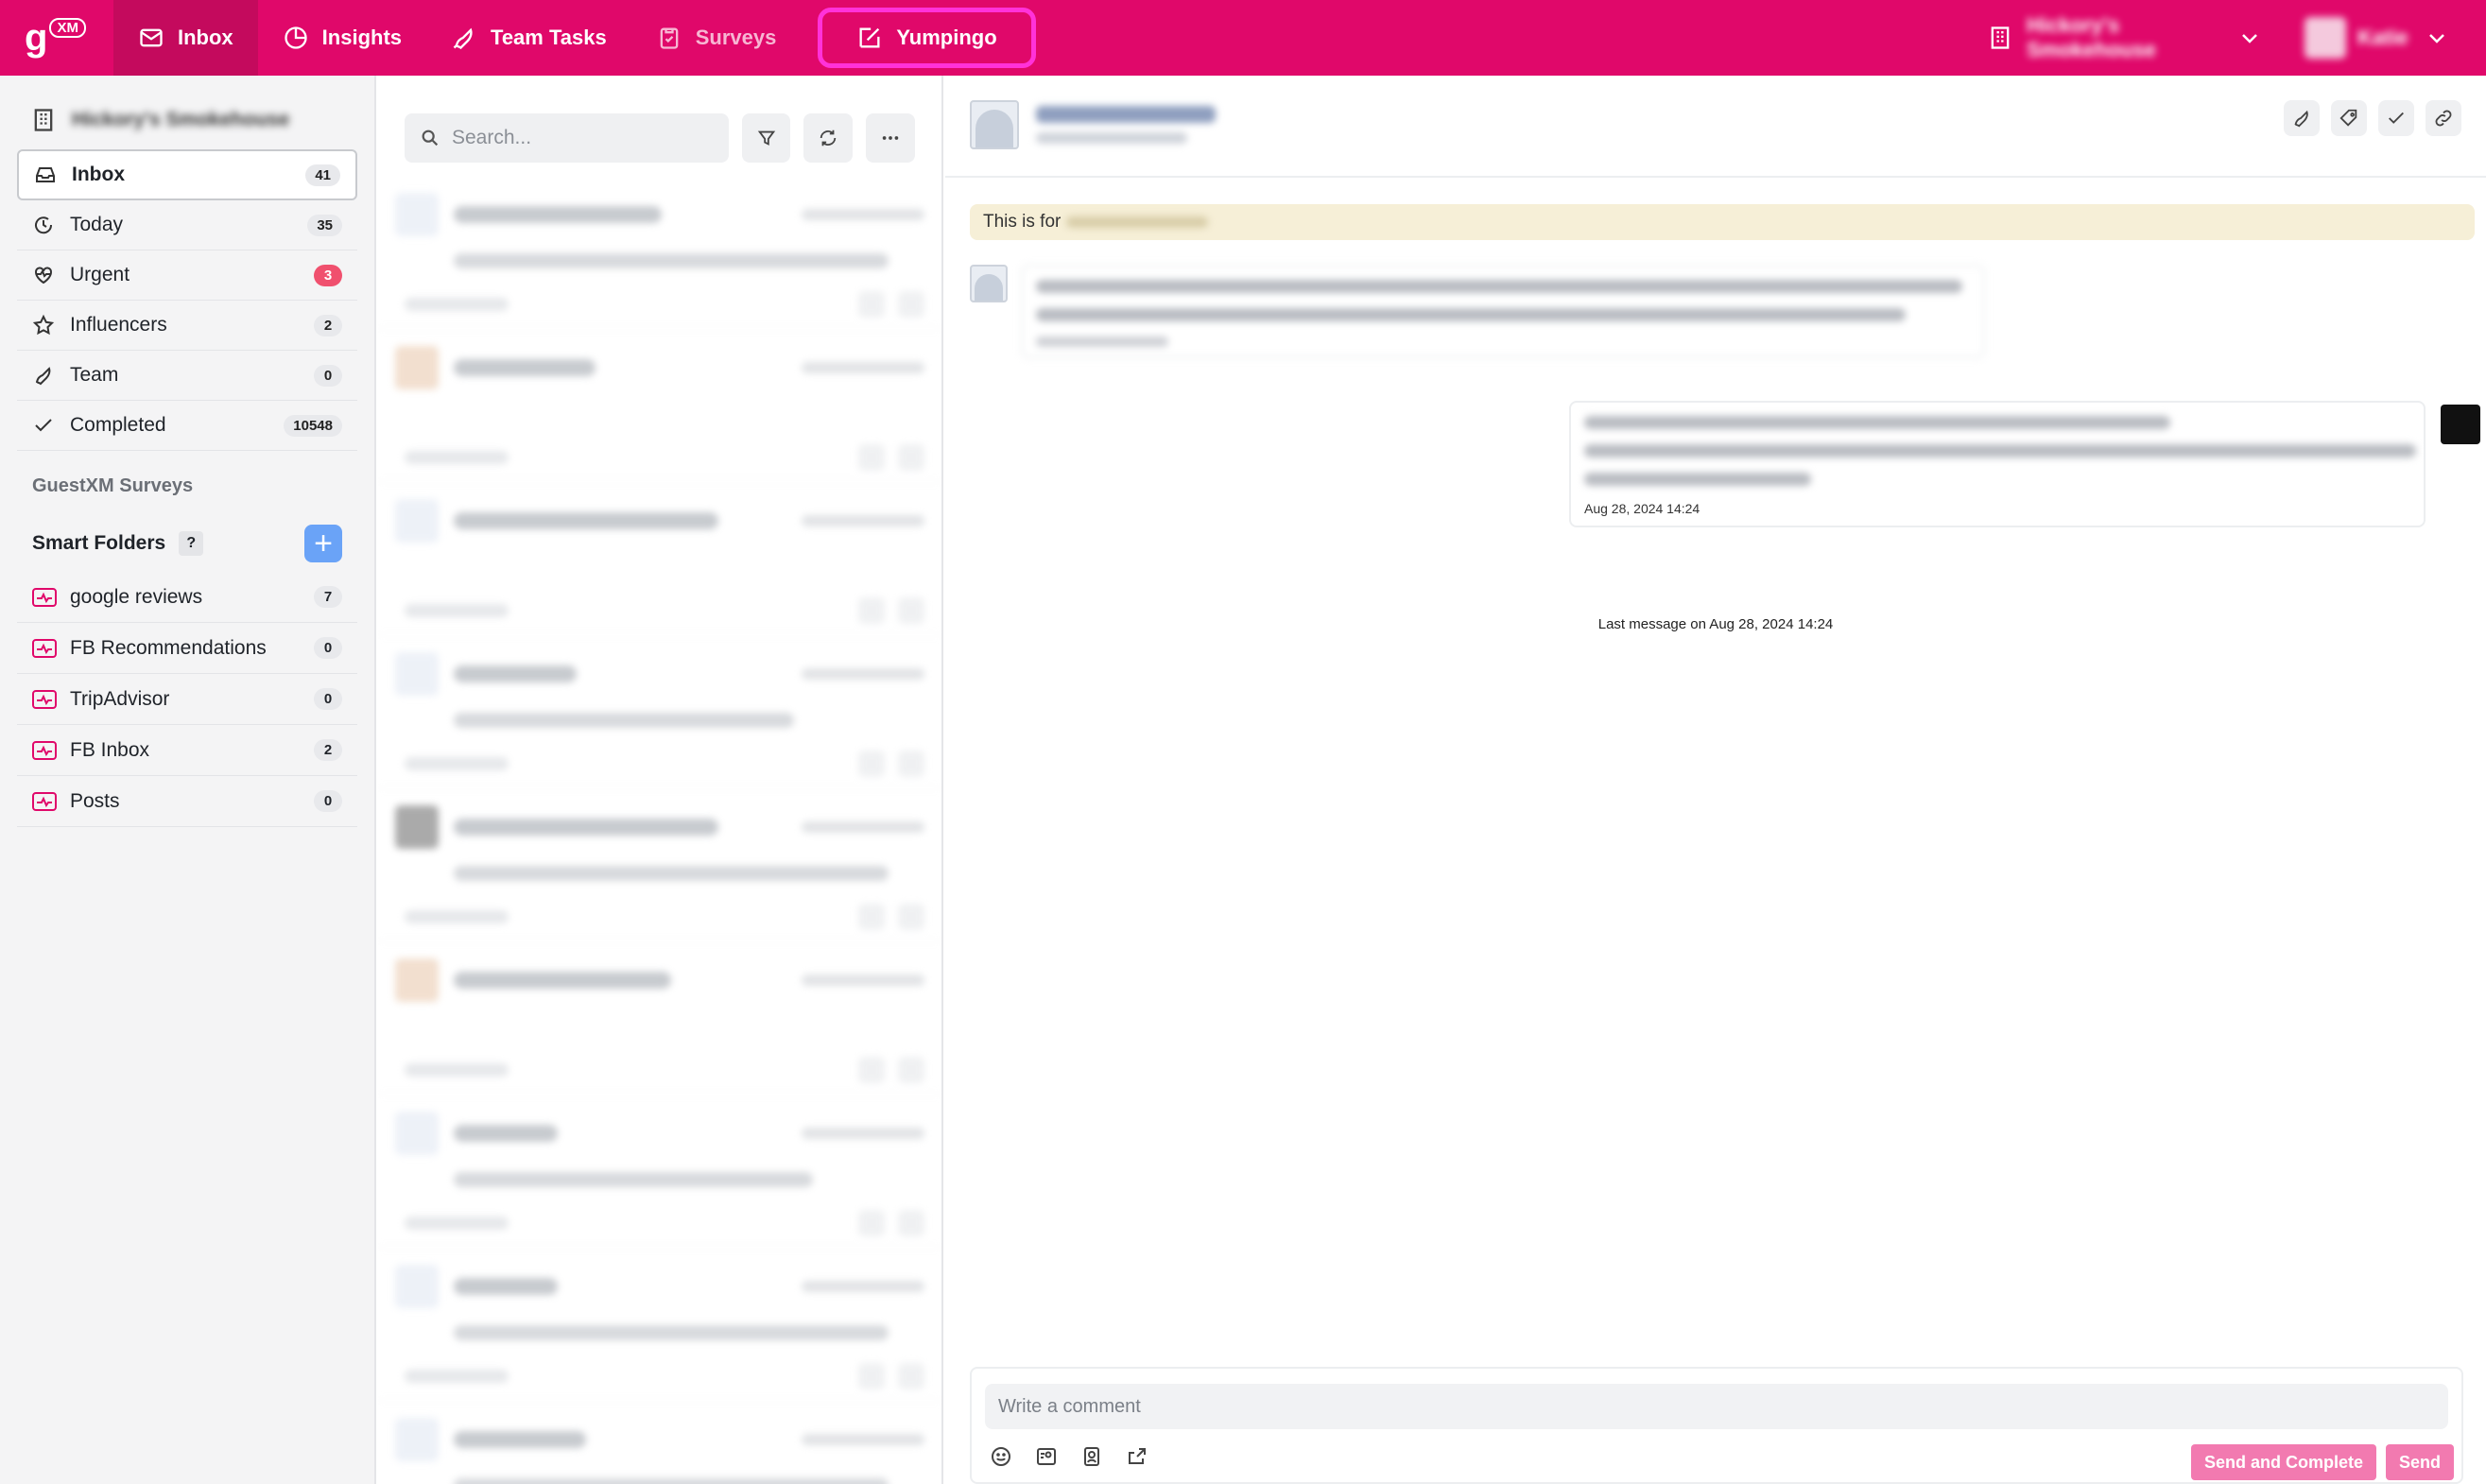 This screenshot has width=2486, height=1484. I want to click on outgoing-message: Aug 28, 2024 14:24, so click(2024, 464).